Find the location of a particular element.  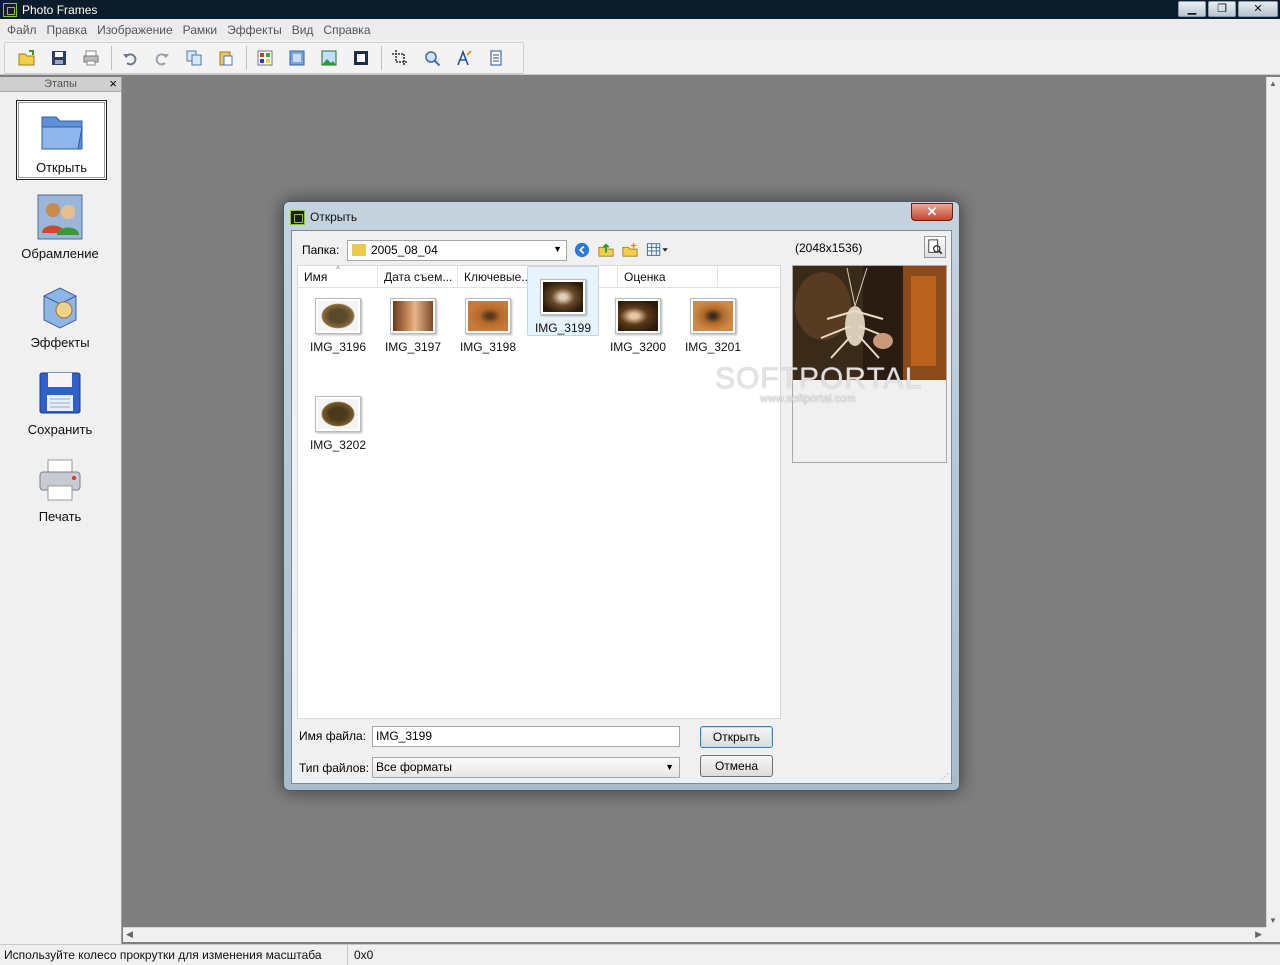

undo-icon is located at coordinates (130, 59).